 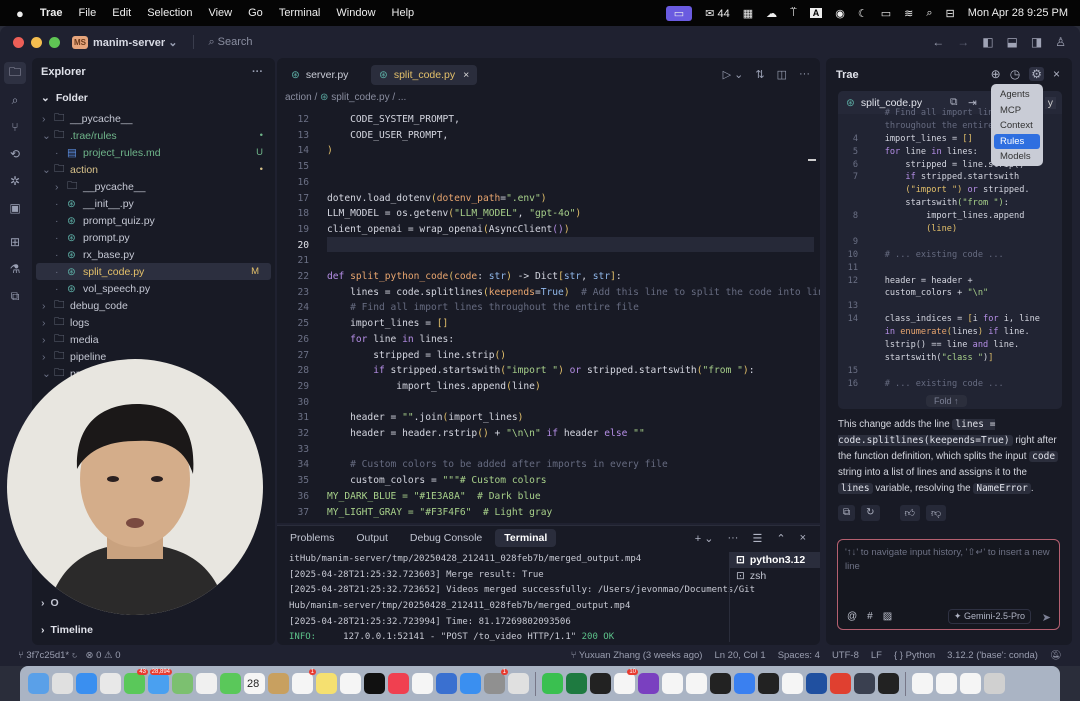 What do you see at coordinates (870, 616) in the screenshot?
I see `hash-icon: #` at bounding box center [870, 616].